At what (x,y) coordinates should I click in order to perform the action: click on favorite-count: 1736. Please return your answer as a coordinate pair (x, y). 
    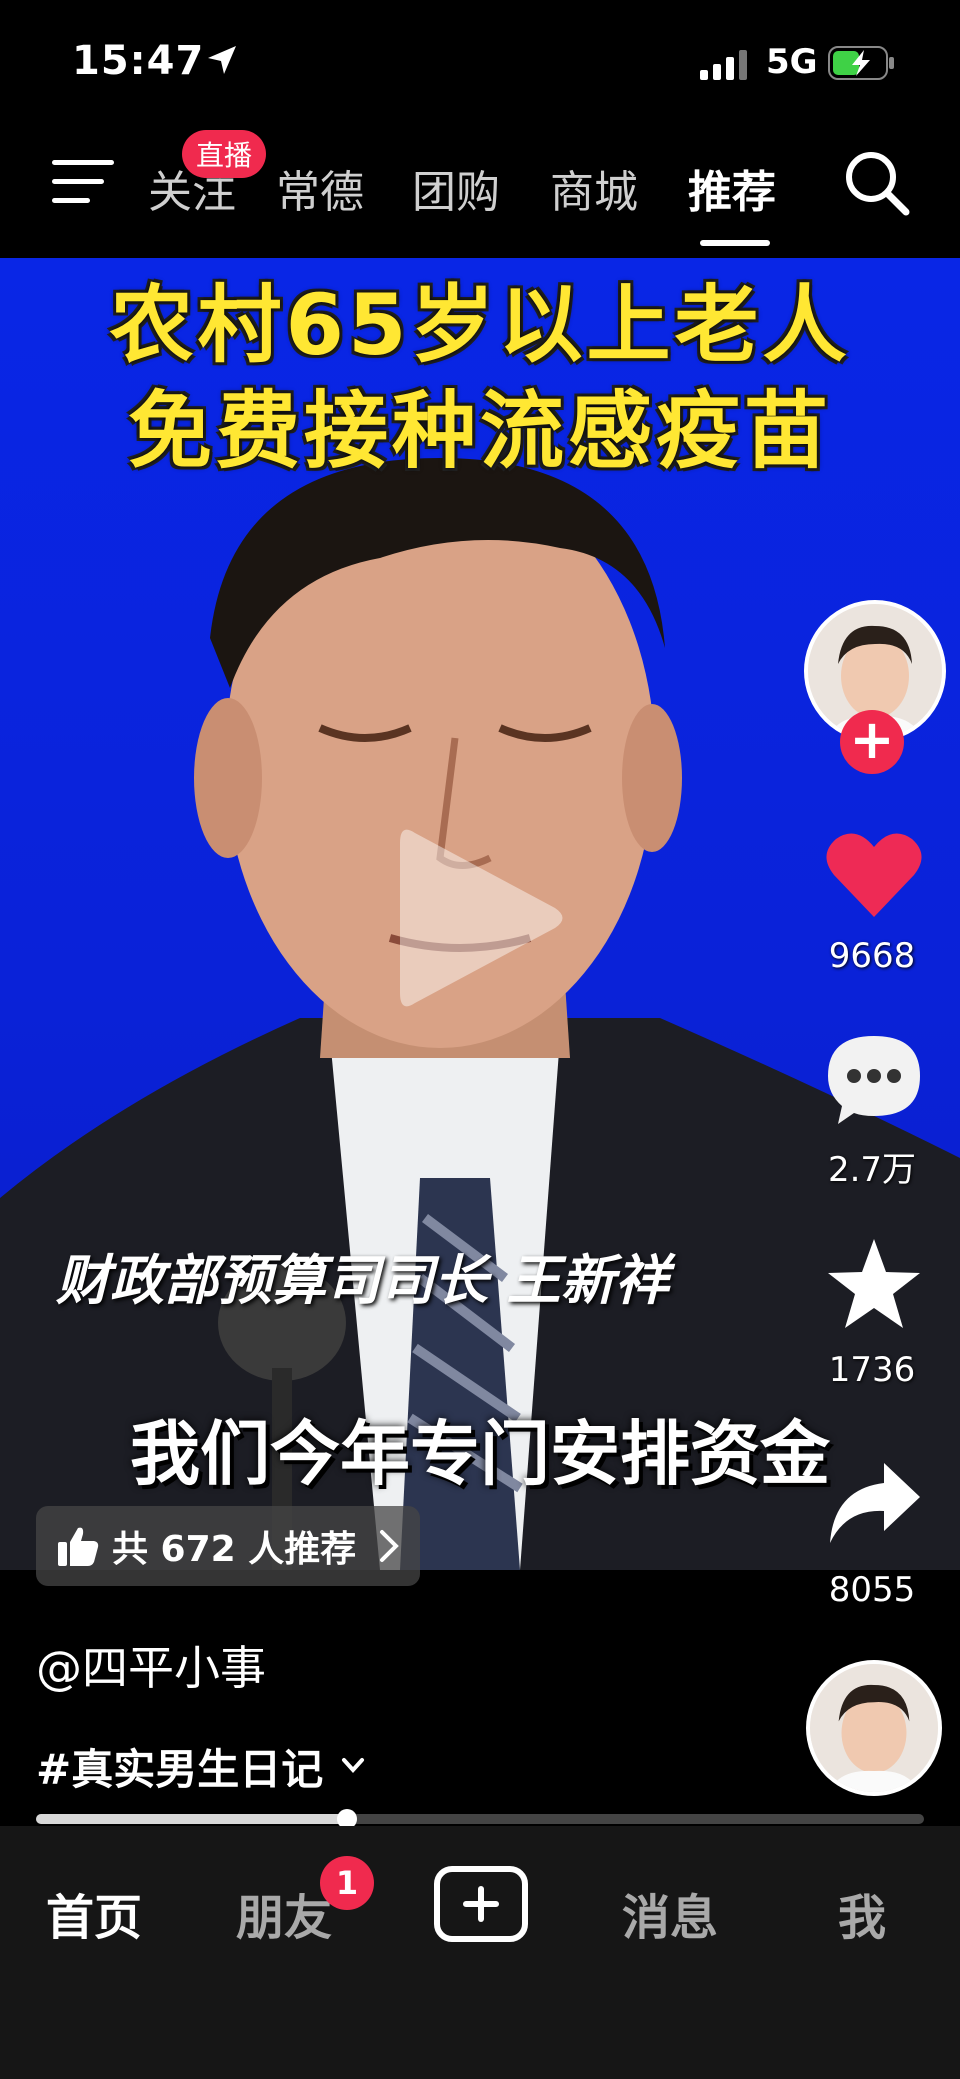
    Looking at the image, I should click on (872, 1370).